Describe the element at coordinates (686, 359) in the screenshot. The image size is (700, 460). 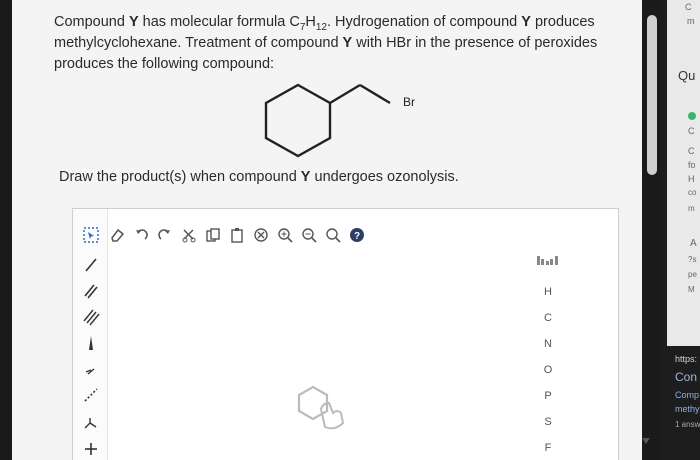
I see `side-link-url: https:` at that location.